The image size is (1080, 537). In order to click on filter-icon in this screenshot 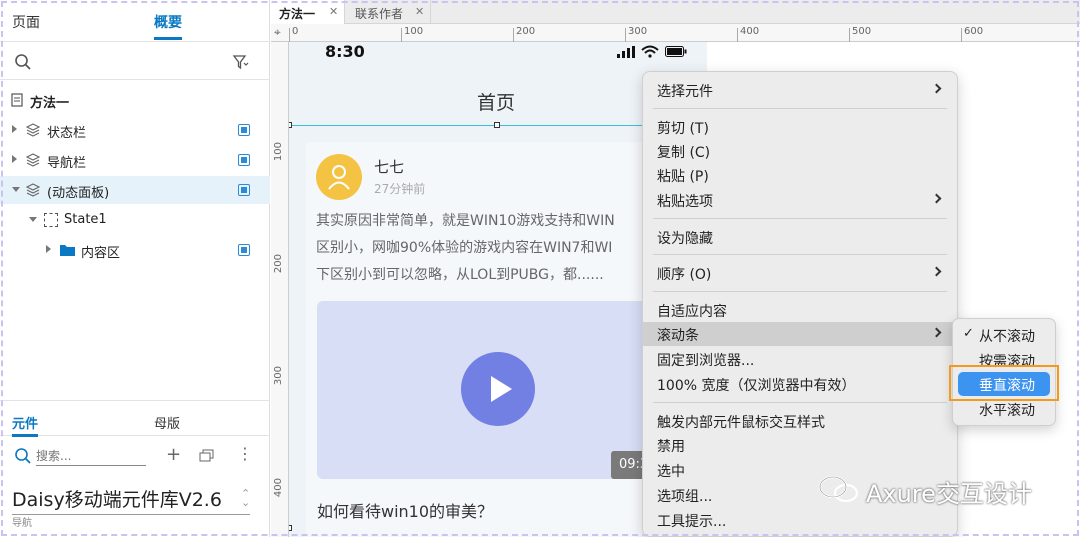, I will do `click(241, 62)`.